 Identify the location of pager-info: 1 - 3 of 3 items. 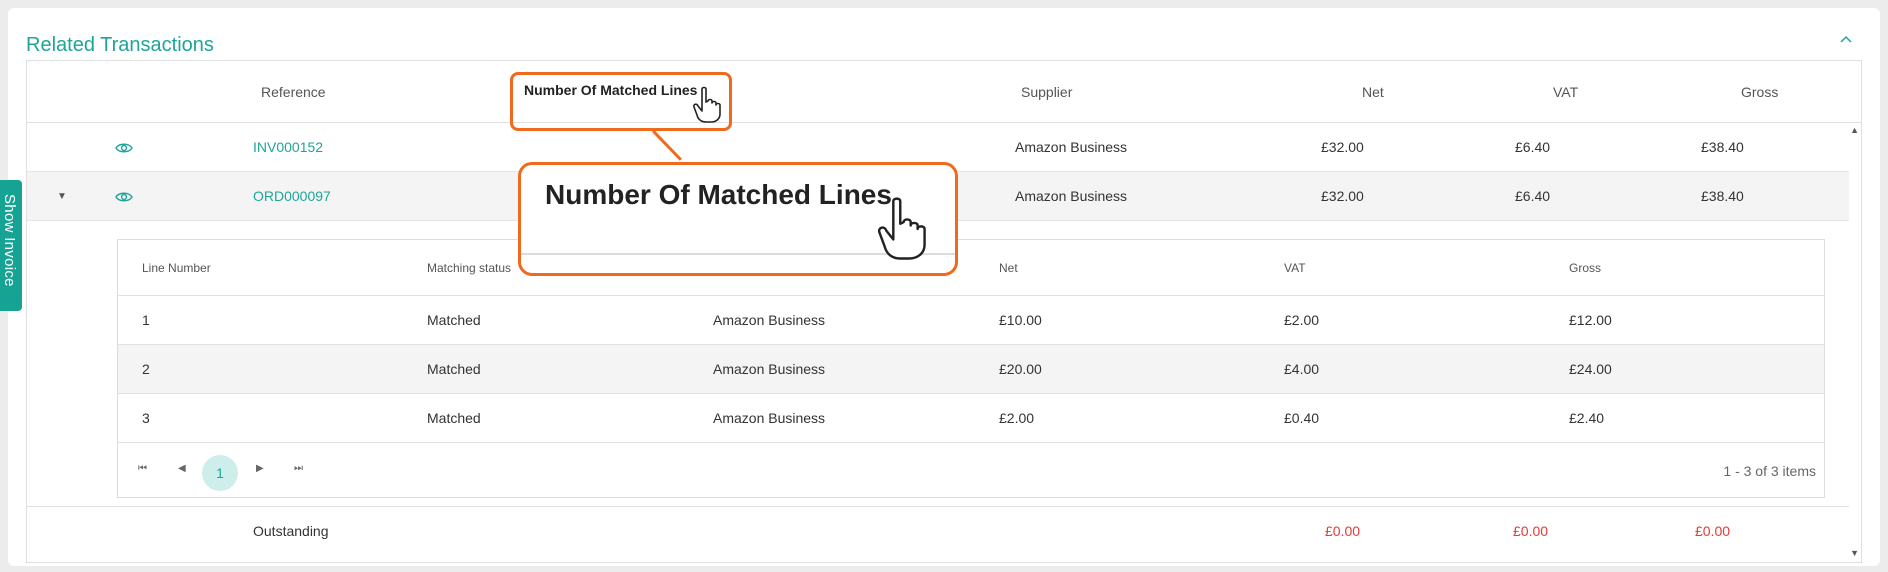
(1769, 471).